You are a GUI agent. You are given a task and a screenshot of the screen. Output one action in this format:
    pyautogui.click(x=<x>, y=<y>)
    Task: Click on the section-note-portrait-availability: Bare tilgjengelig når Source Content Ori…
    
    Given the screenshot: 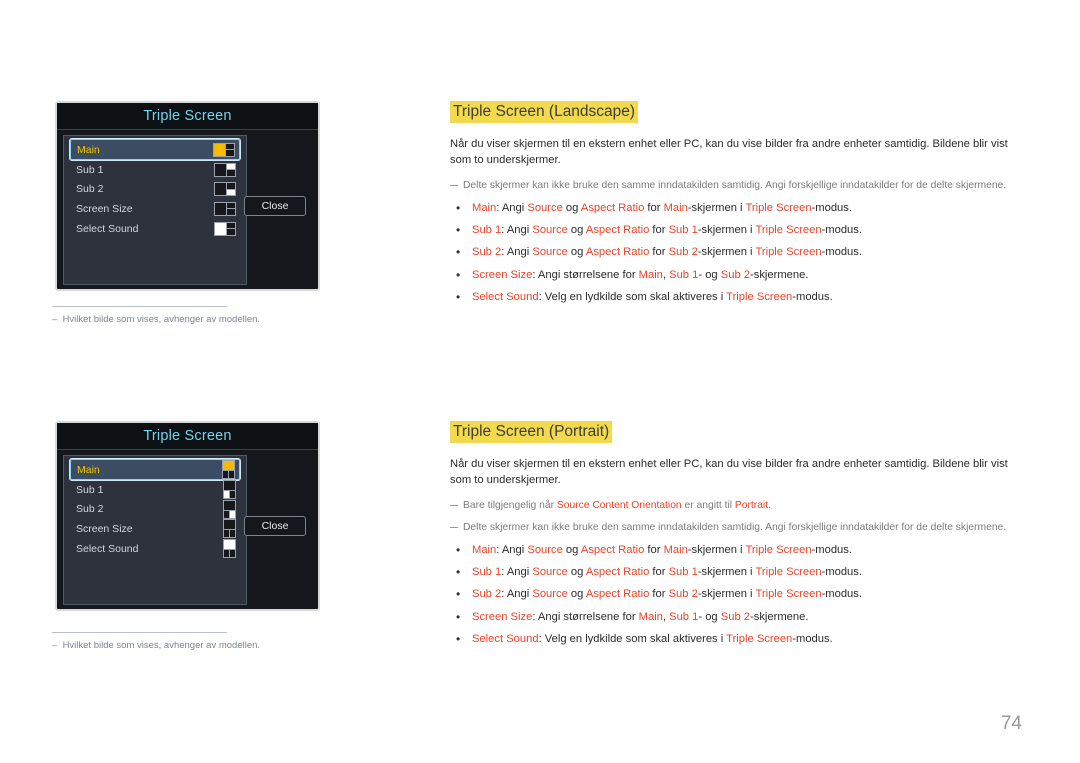 What is the action you would take?
    pyautogui.click(x=731, y=506)
    